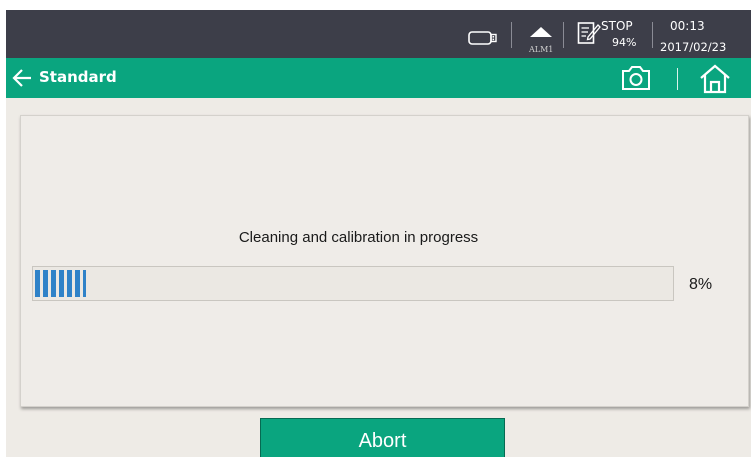 The height and width of the screenshot is (457, 751). I want to click on progress-percent: 8%, so click(701, 284).